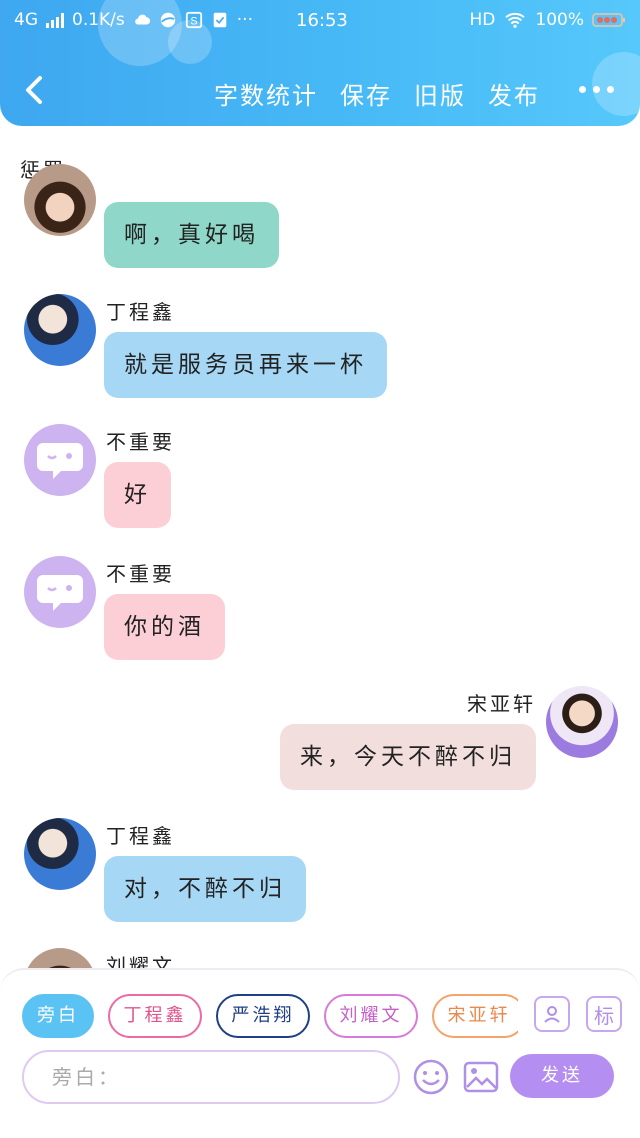  Describe the element at coordinates (481, 1077) in the screenshot. I see `image-icon` at that location.